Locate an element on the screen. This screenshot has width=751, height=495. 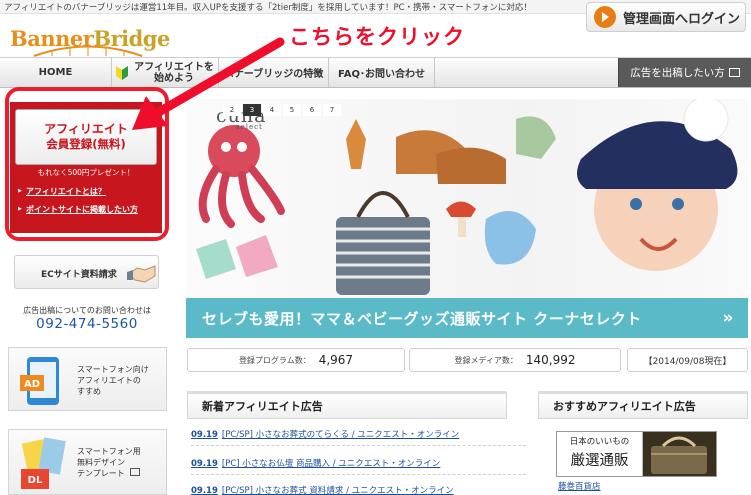
smartphone-affiliate-banner: AD スマートフォン向け アフィリエイトの すすめ is located at coordinates (87, 379).